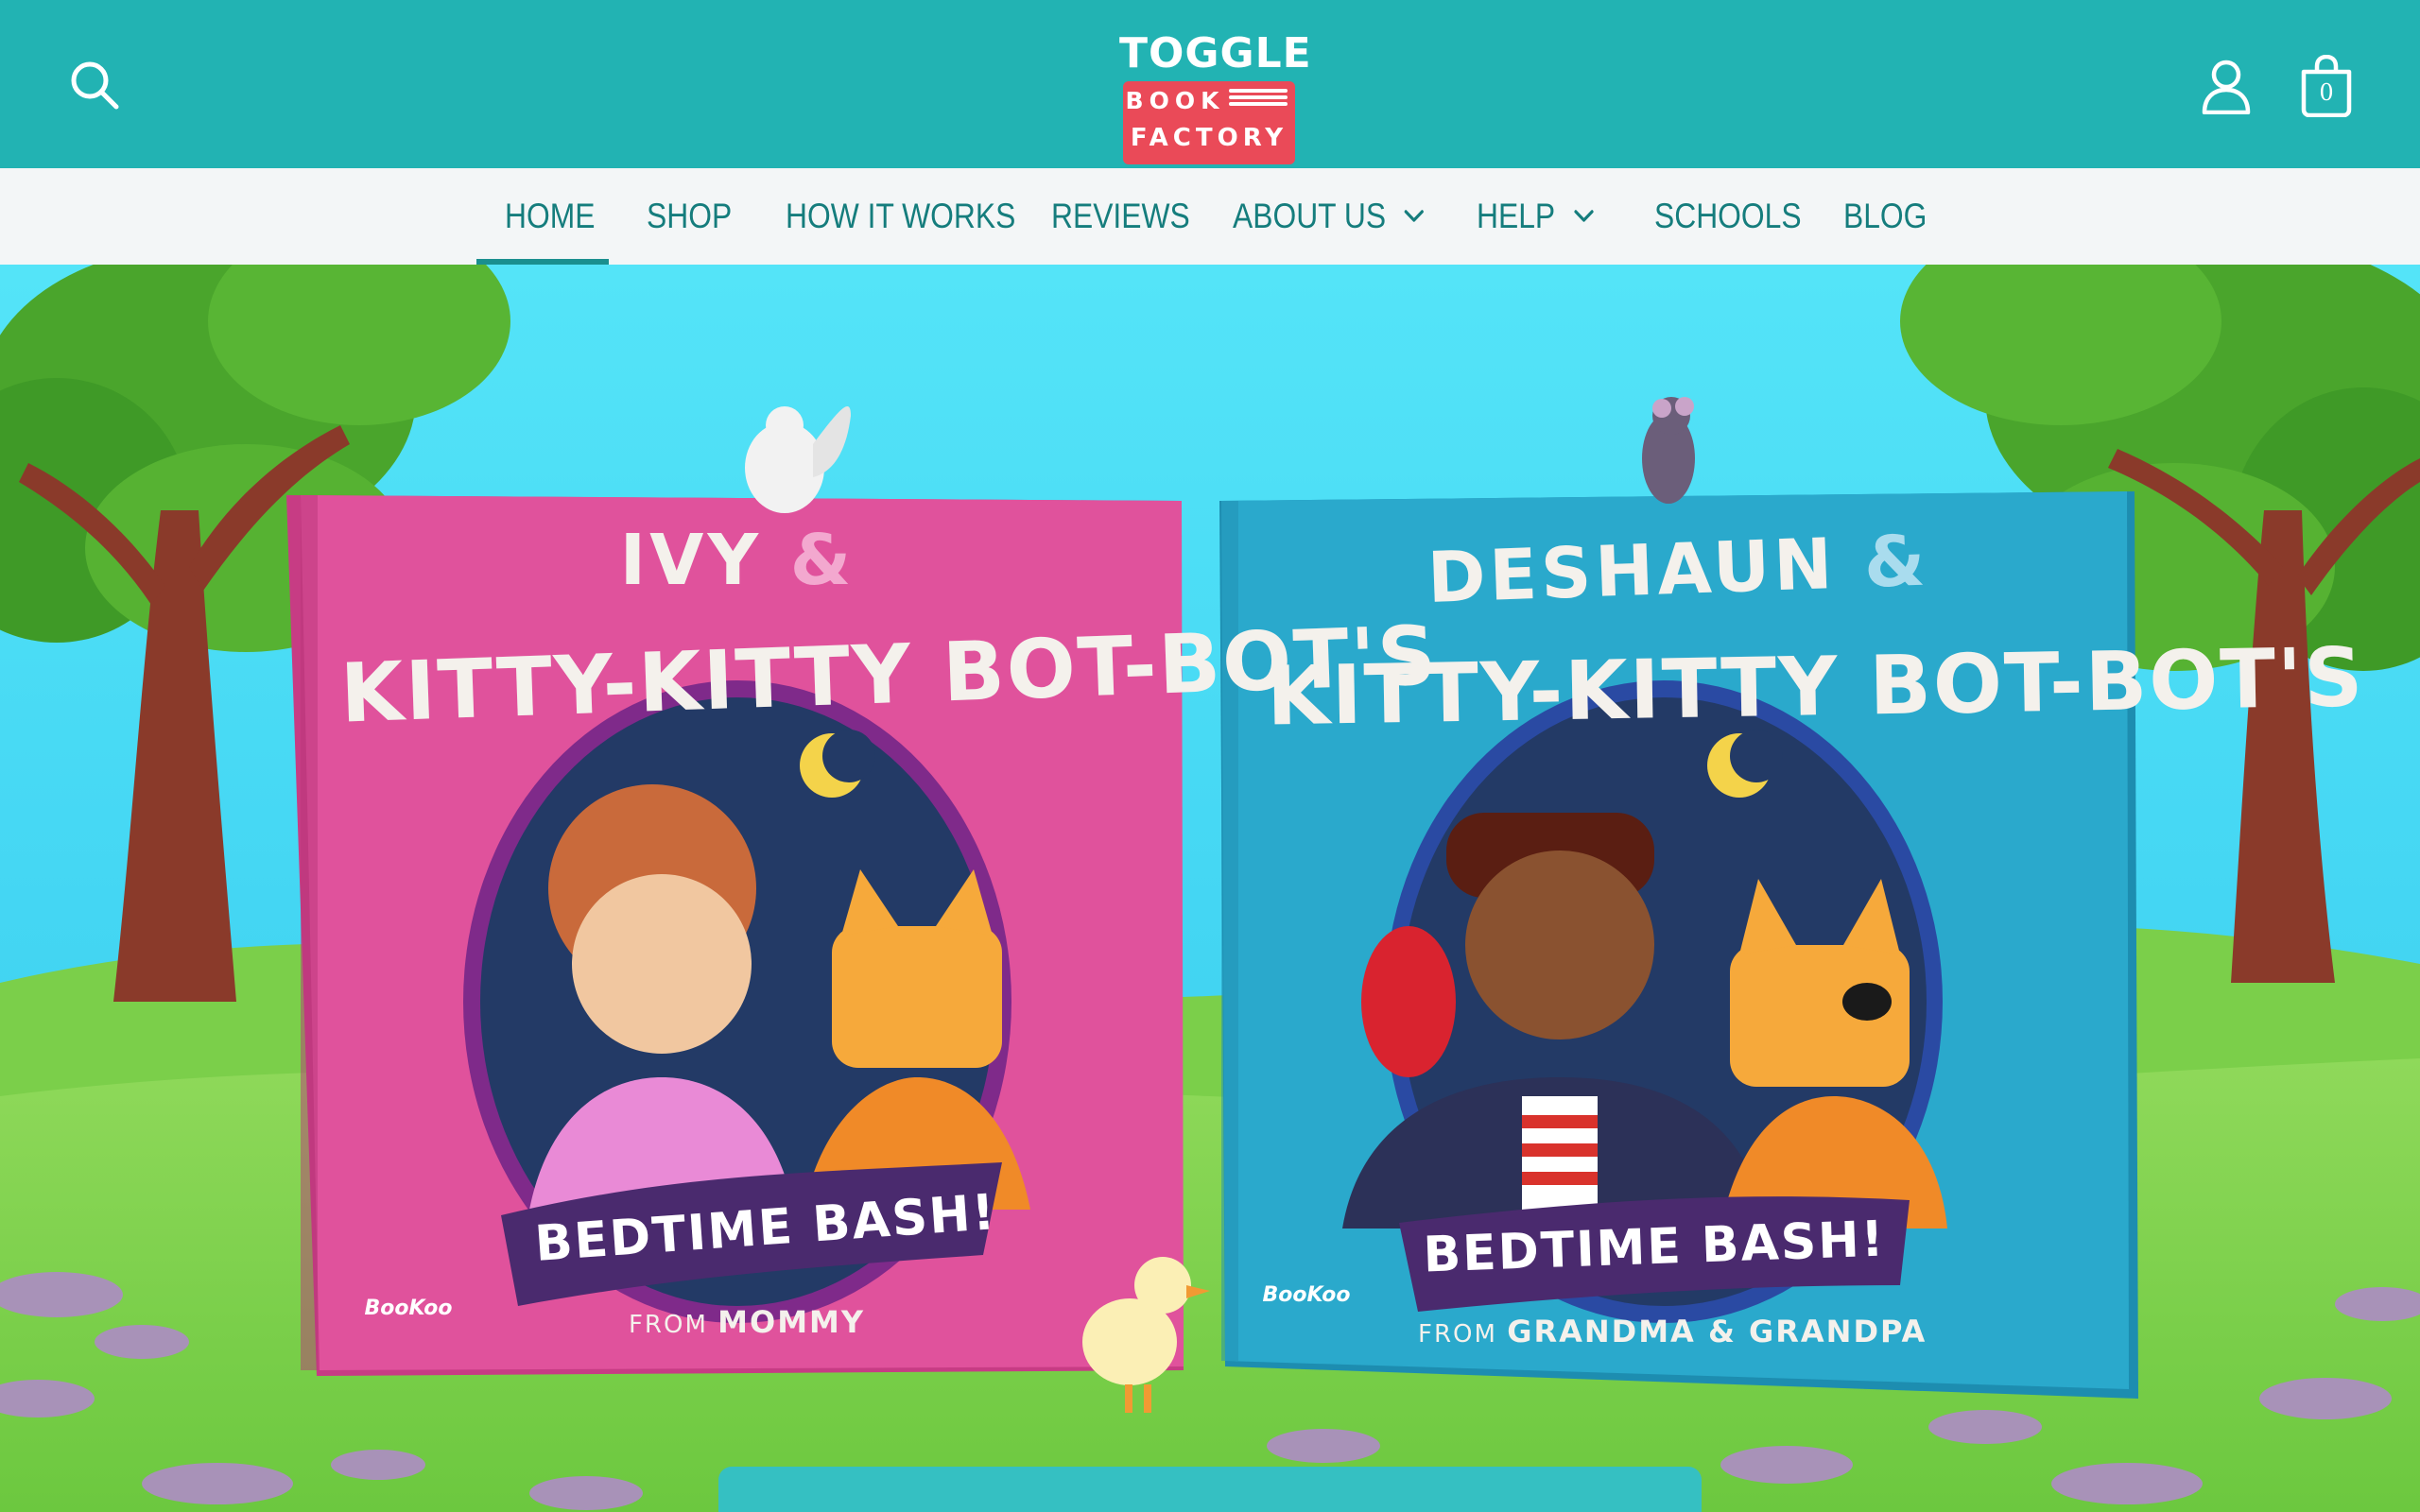 Image resolution: width=2420 pixels, height=1512 pixels. I want to click on nav-about-us: ABOUT US, so click(1329, 216).